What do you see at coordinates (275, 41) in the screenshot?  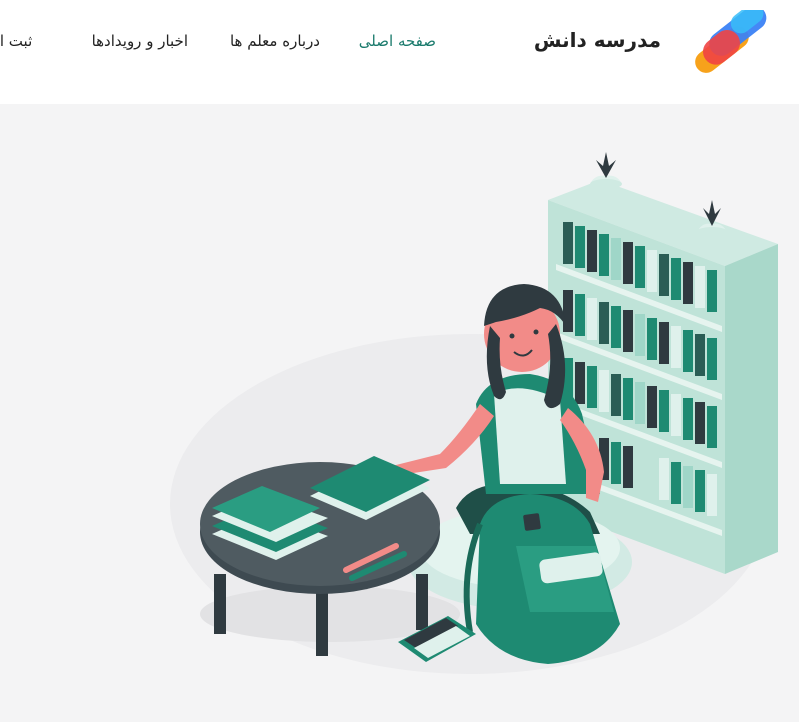 I see `nav-link-about-teachers: درباره معلم ها` at bounding box center [275, 41].